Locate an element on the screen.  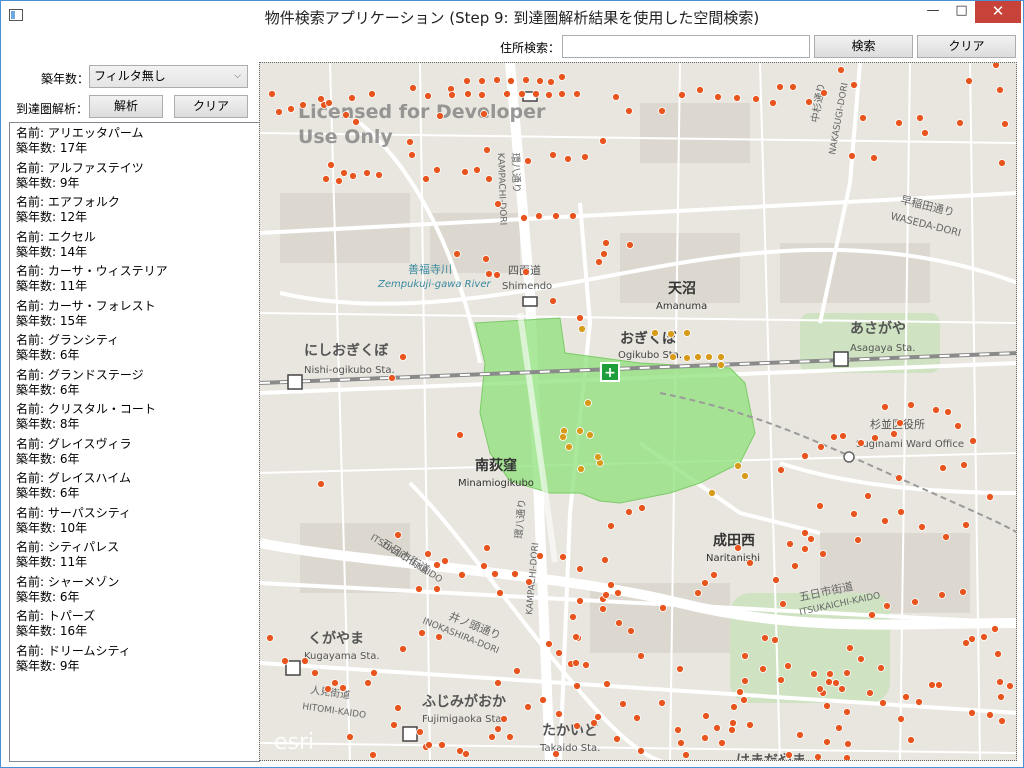
list-item: 名前: クリスタル・コート 築年数: 8年 is located at coordinates (134, 416).